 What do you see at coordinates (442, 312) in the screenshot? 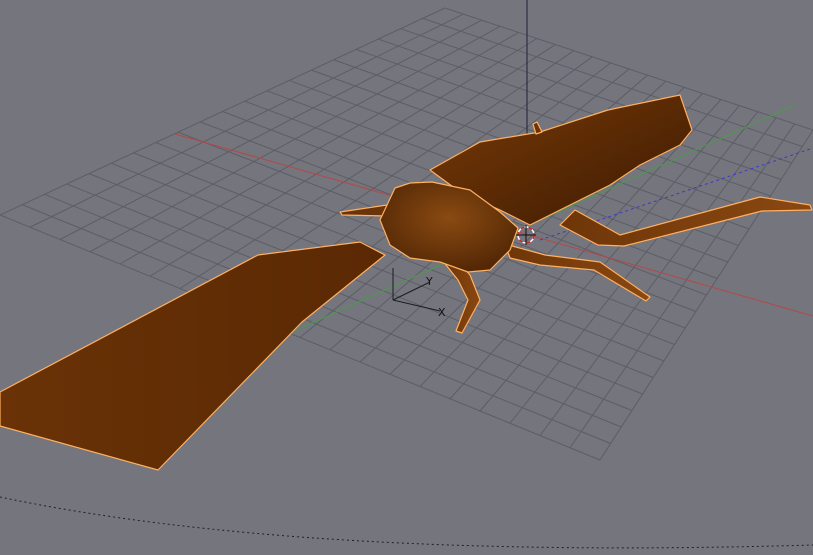
I see `manipulator-label-x: X` at bounding box center [442, 312].